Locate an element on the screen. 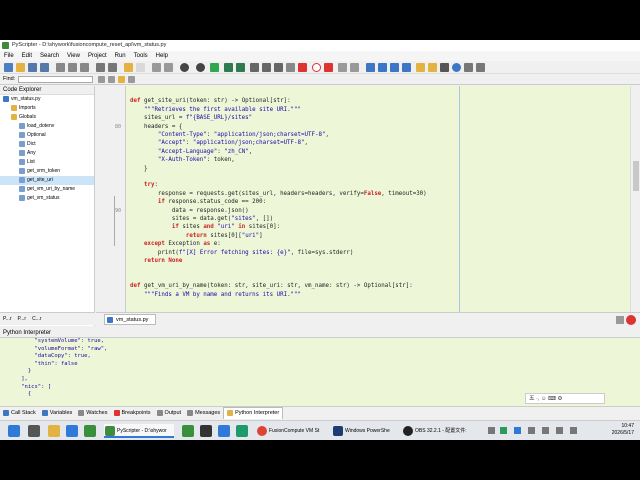 The height and width of the screenshot is (480, 640). edge-browser-icon is located at coordinates (72, 431).